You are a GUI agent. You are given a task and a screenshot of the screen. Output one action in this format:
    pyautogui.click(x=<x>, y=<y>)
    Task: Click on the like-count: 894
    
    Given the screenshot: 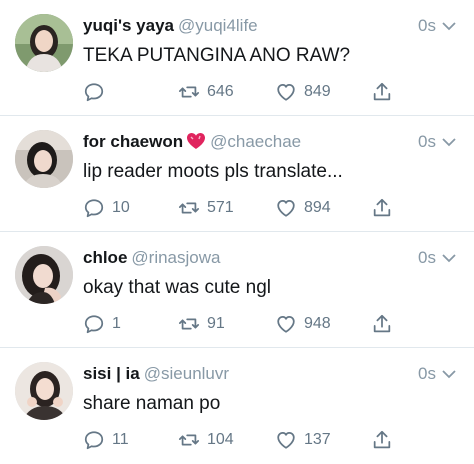 What is the action you would take?
    pyautogui.click(x=317, y=207)
    